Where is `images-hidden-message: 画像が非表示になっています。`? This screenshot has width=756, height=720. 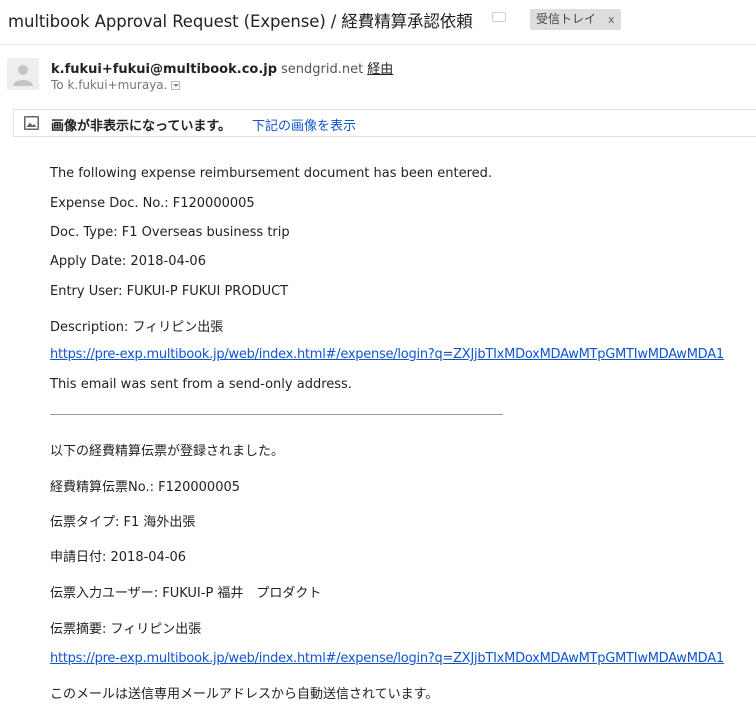
images-hidden-message: 画像が非表示になっています。 is located at coordinates (141, 126).